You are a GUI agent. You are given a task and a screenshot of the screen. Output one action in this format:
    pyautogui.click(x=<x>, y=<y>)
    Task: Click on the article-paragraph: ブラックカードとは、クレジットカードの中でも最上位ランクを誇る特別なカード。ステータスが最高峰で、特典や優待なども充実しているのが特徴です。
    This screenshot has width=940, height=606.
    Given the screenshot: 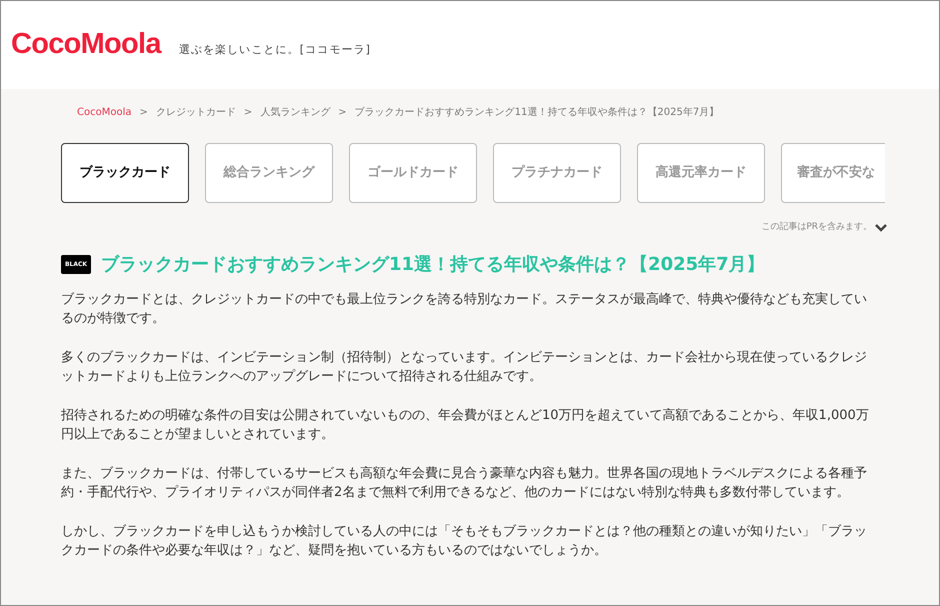 What is the action you would take?
    pyautogui.click(x=464, y=309)
    